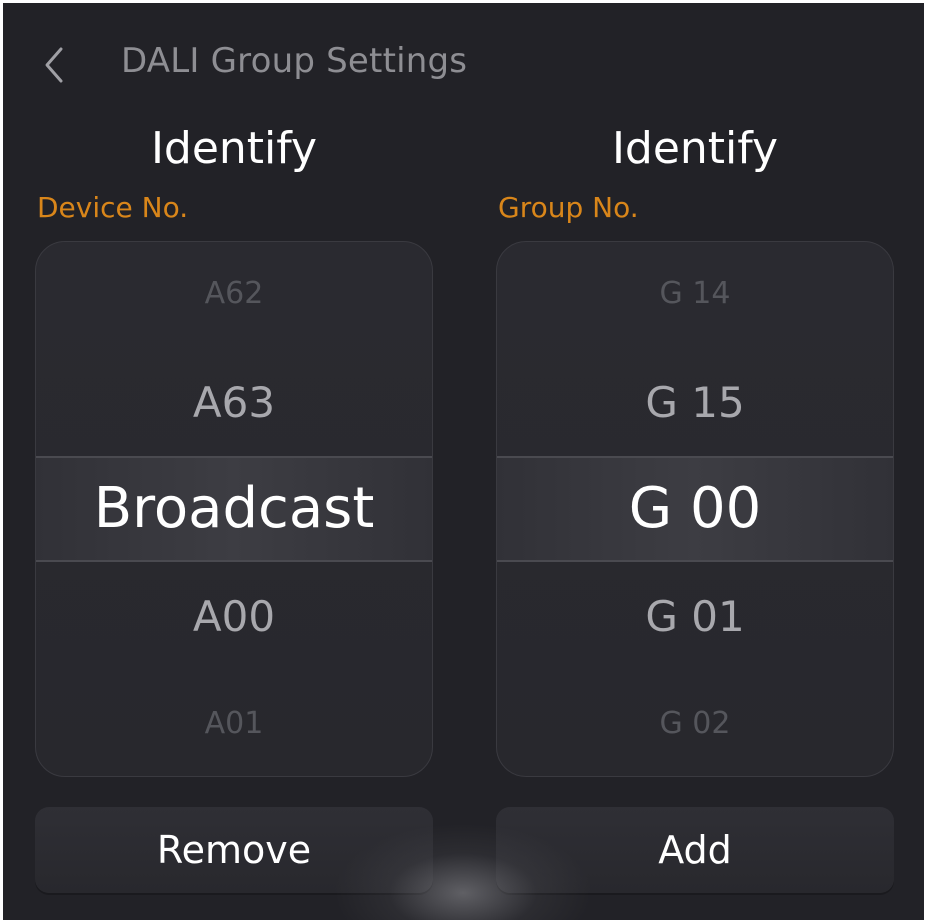 The height and width of the screenshot is (923, 928). Describe the element at coordinates (695, 293) in the screenshot. I see `picker-option: G 14` at that location.